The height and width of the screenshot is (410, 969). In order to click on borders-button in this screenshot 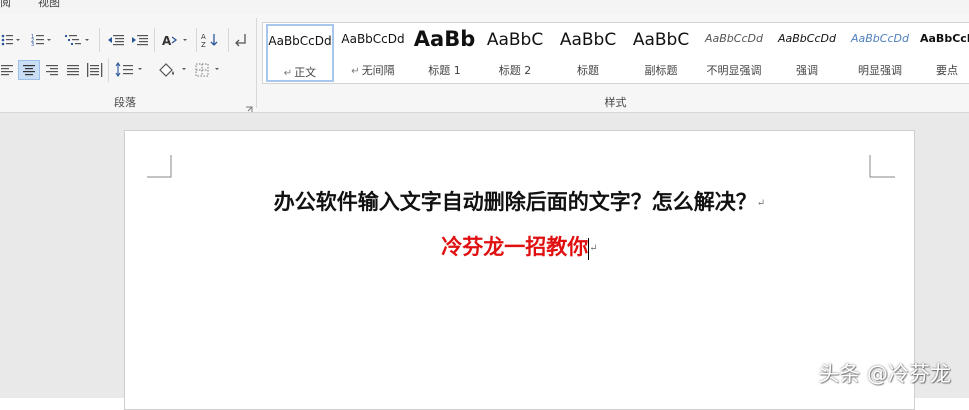, I will do `click(209, 70)`.